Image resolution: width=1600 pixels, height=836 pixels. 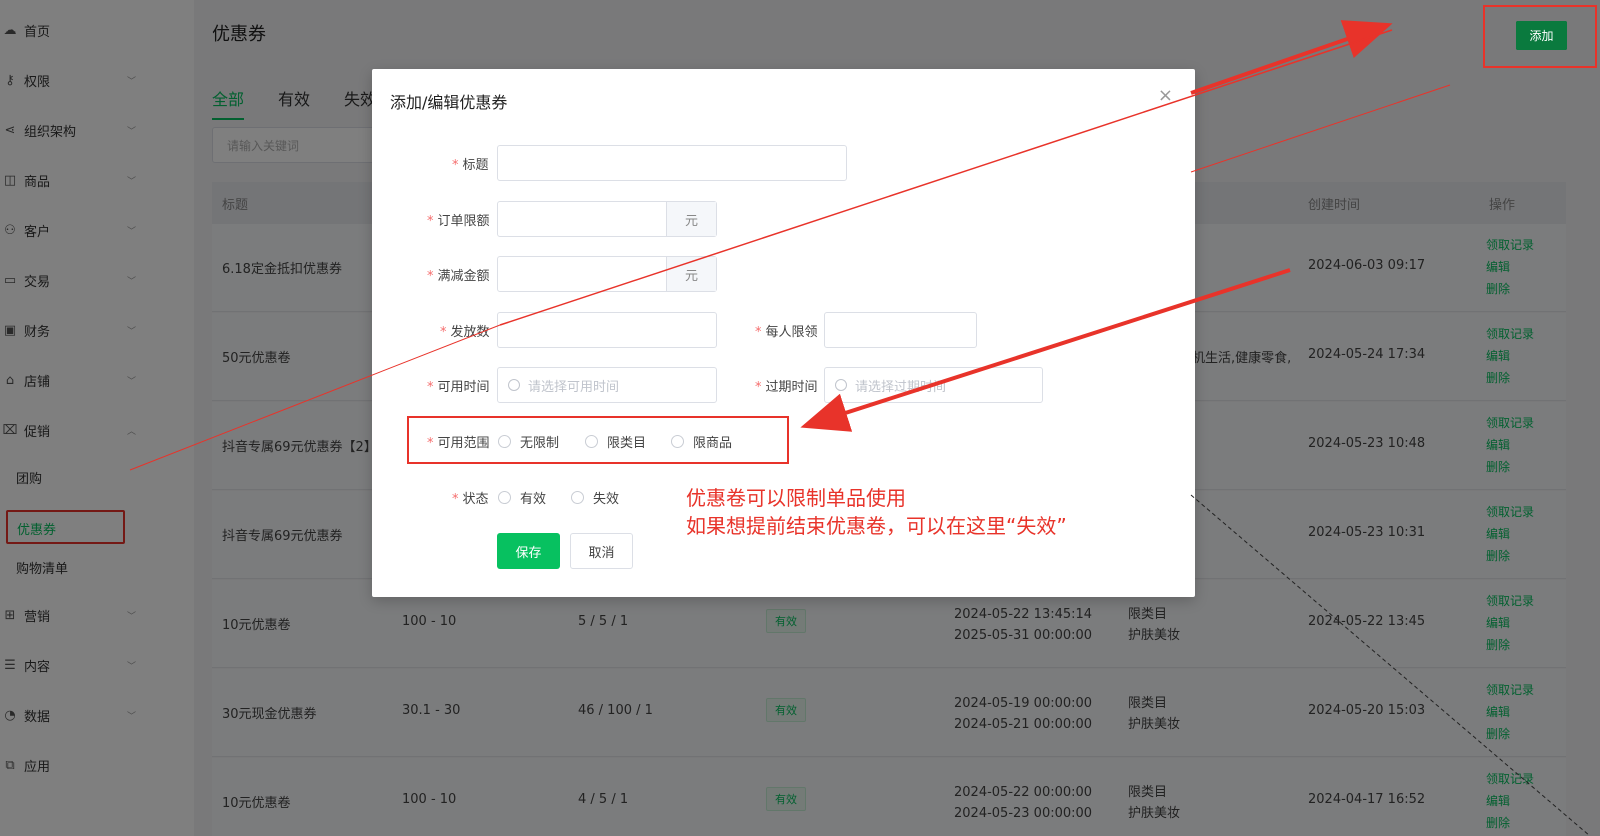 What do you see at coordinates (1320, 128) in the screenshot?
I see `arrow-line-thin` at bounding box center [1320, 128].